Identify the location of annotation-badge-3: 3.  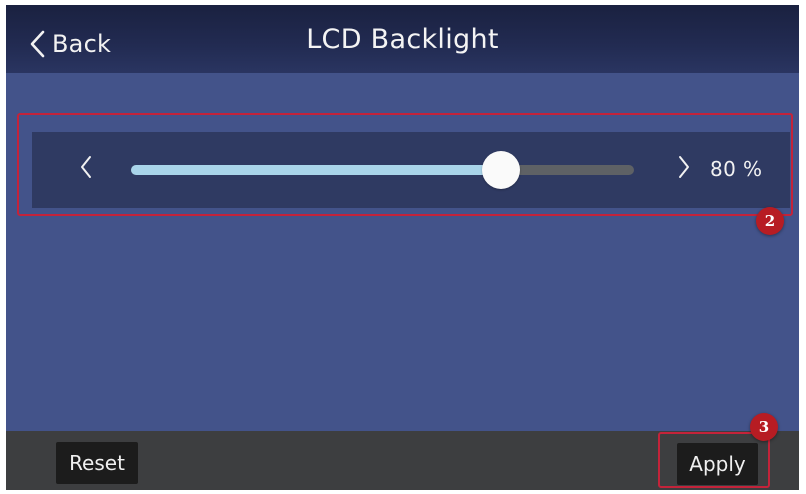
(764, 427).